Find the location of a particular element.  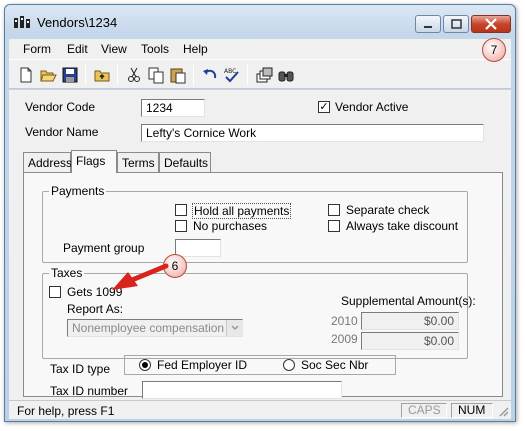

gets-1099-checkbox is located at coordinates (55, 292).